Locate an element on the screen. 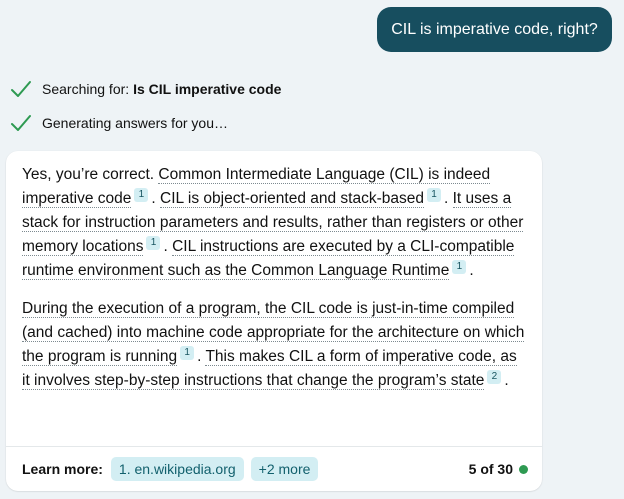 This screenshot has height=499, width=624. response-counter: 5 of 30 is located at coordinates (498, 469).